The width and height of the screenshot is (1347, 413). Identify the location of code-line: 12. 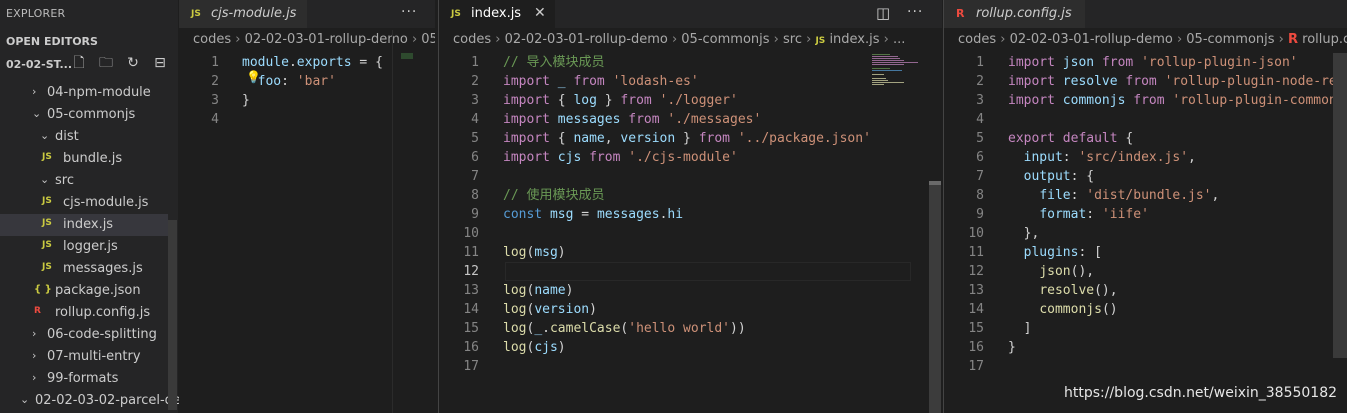
(674, 271).